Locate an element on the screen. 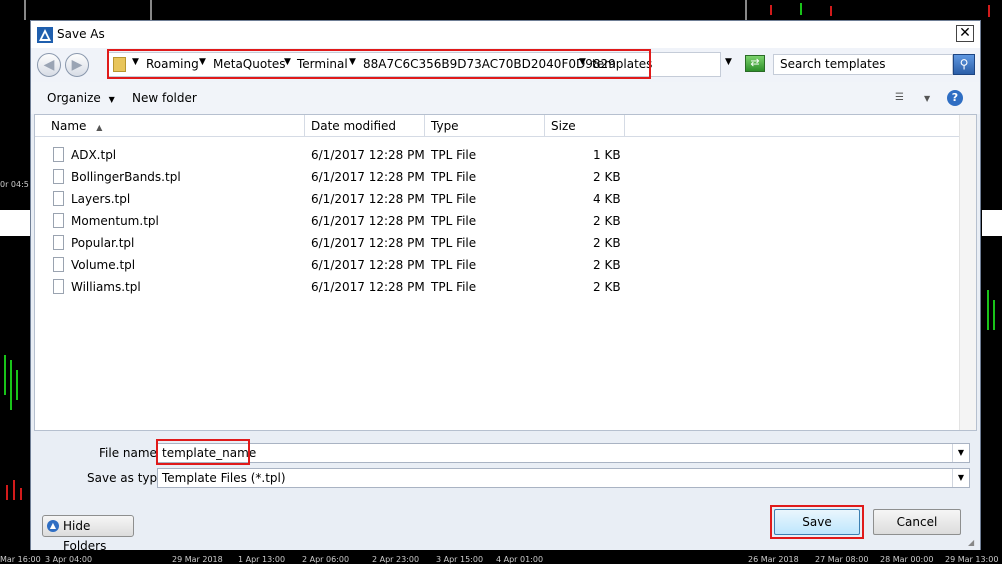 The image size is (1002, 564). column-header-date: Date modified is located at coordinates (365, 126).